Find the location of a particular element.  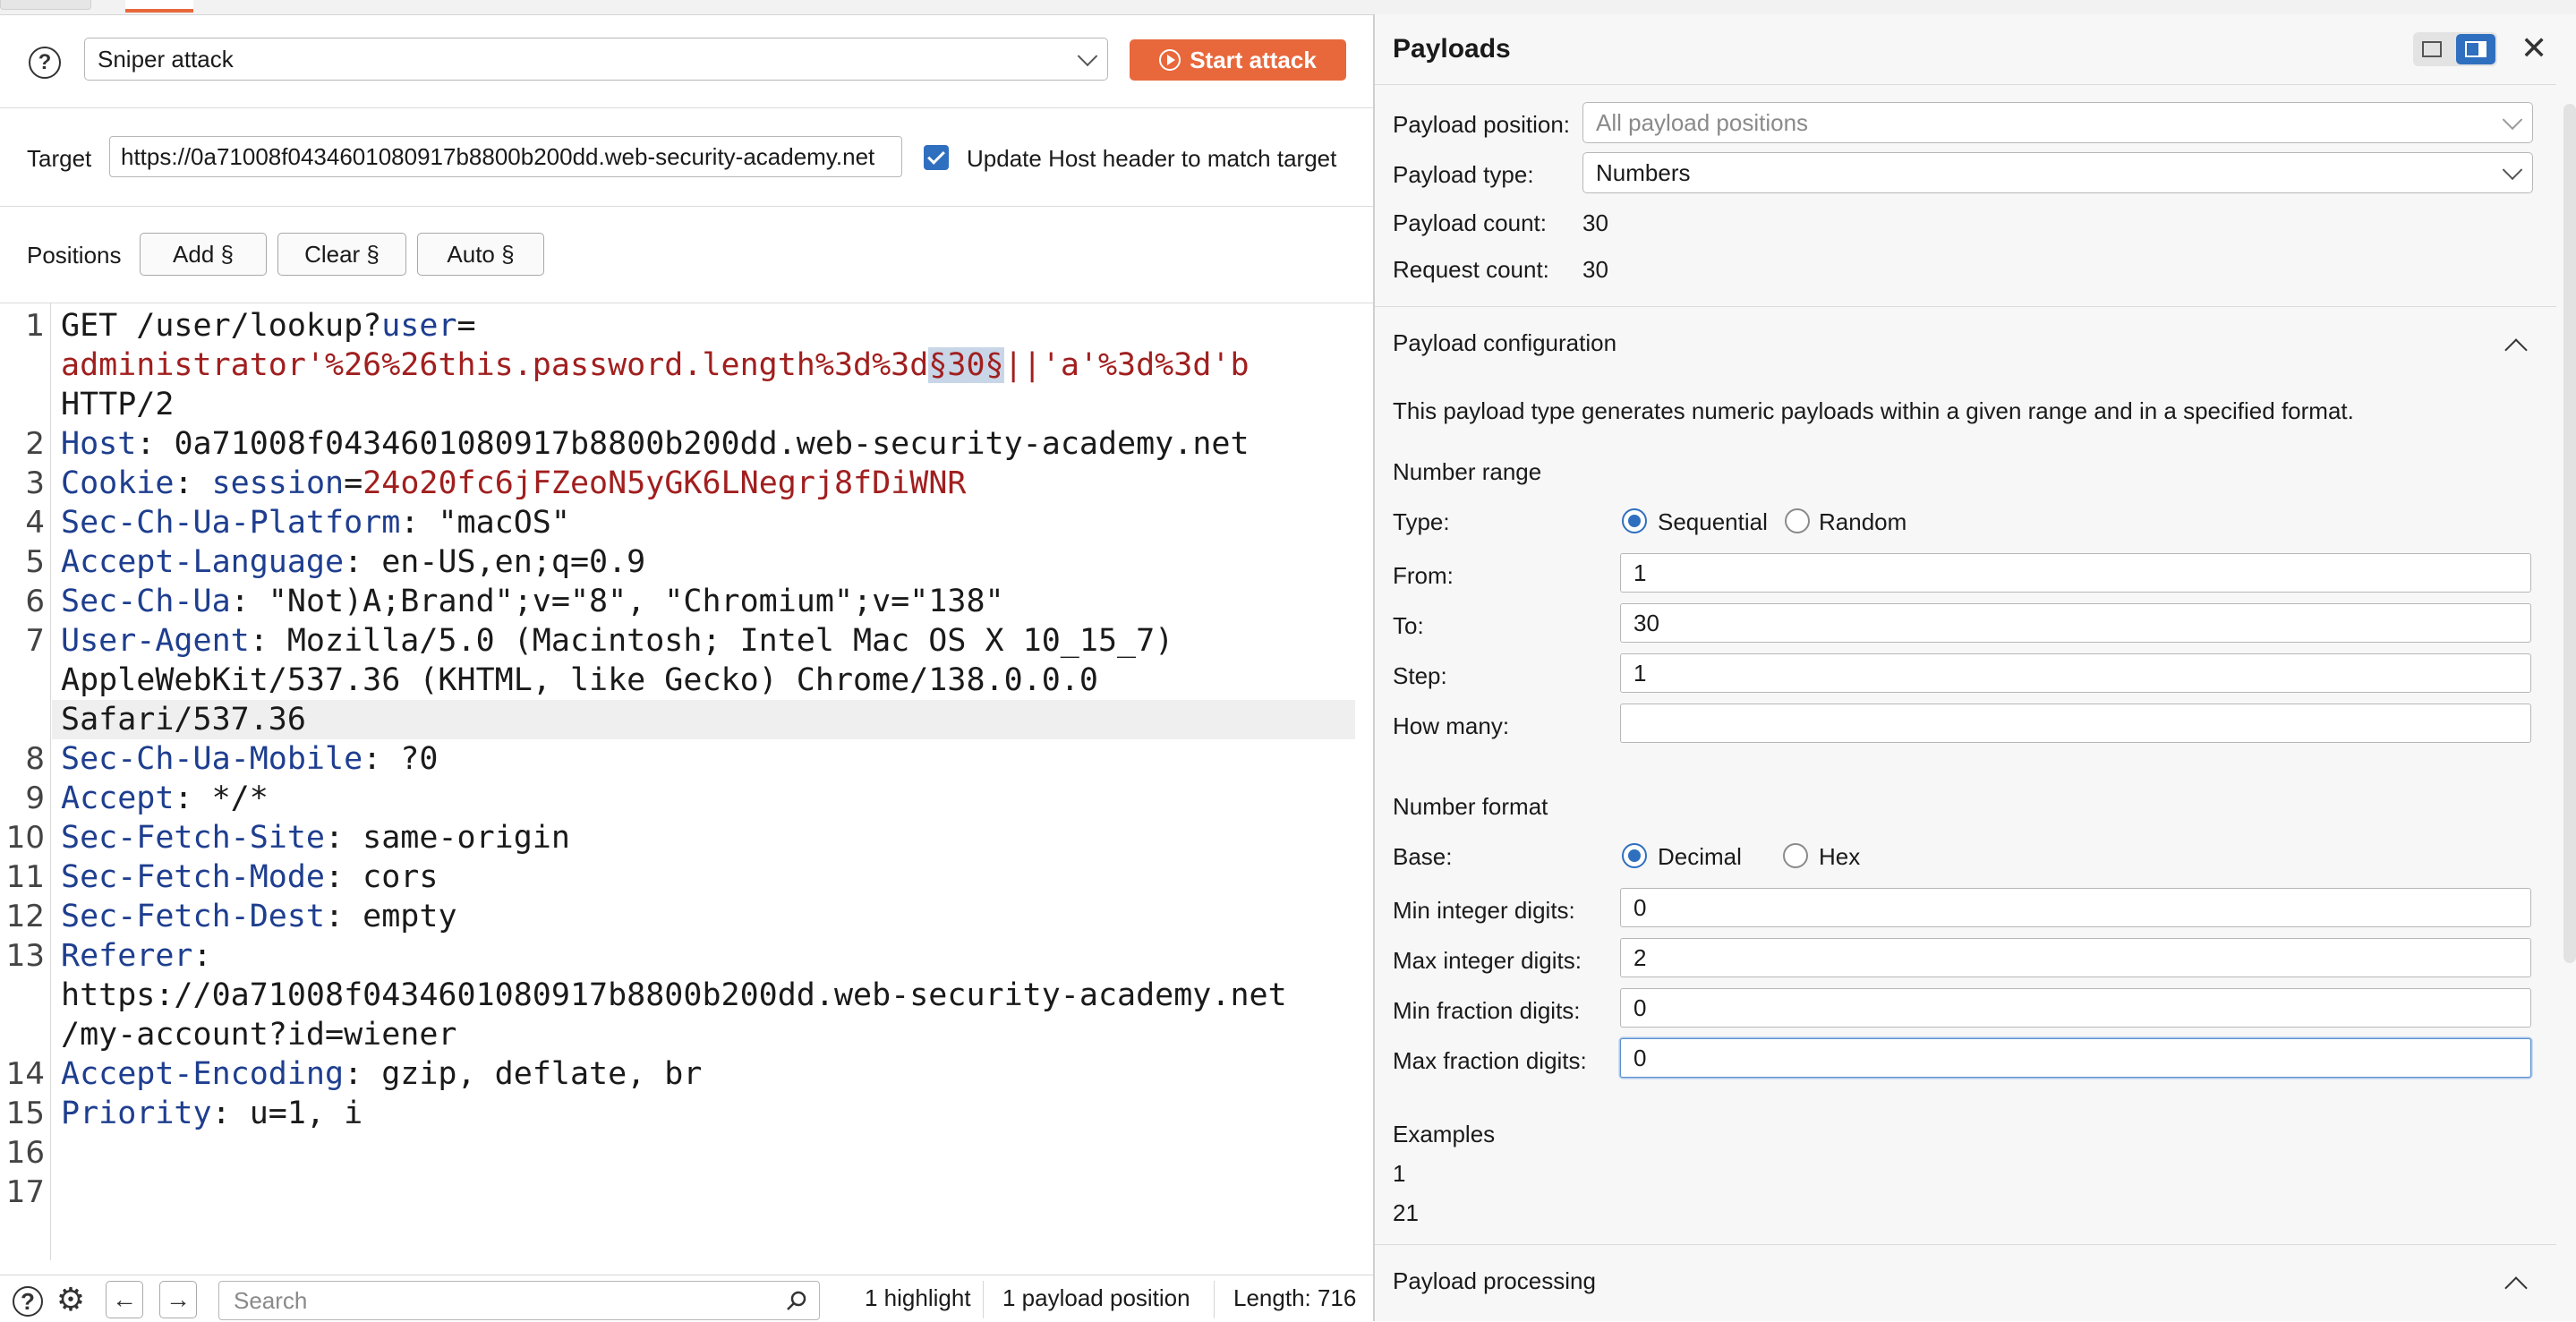

line-number: 1 is located at coordinates (35, 326).